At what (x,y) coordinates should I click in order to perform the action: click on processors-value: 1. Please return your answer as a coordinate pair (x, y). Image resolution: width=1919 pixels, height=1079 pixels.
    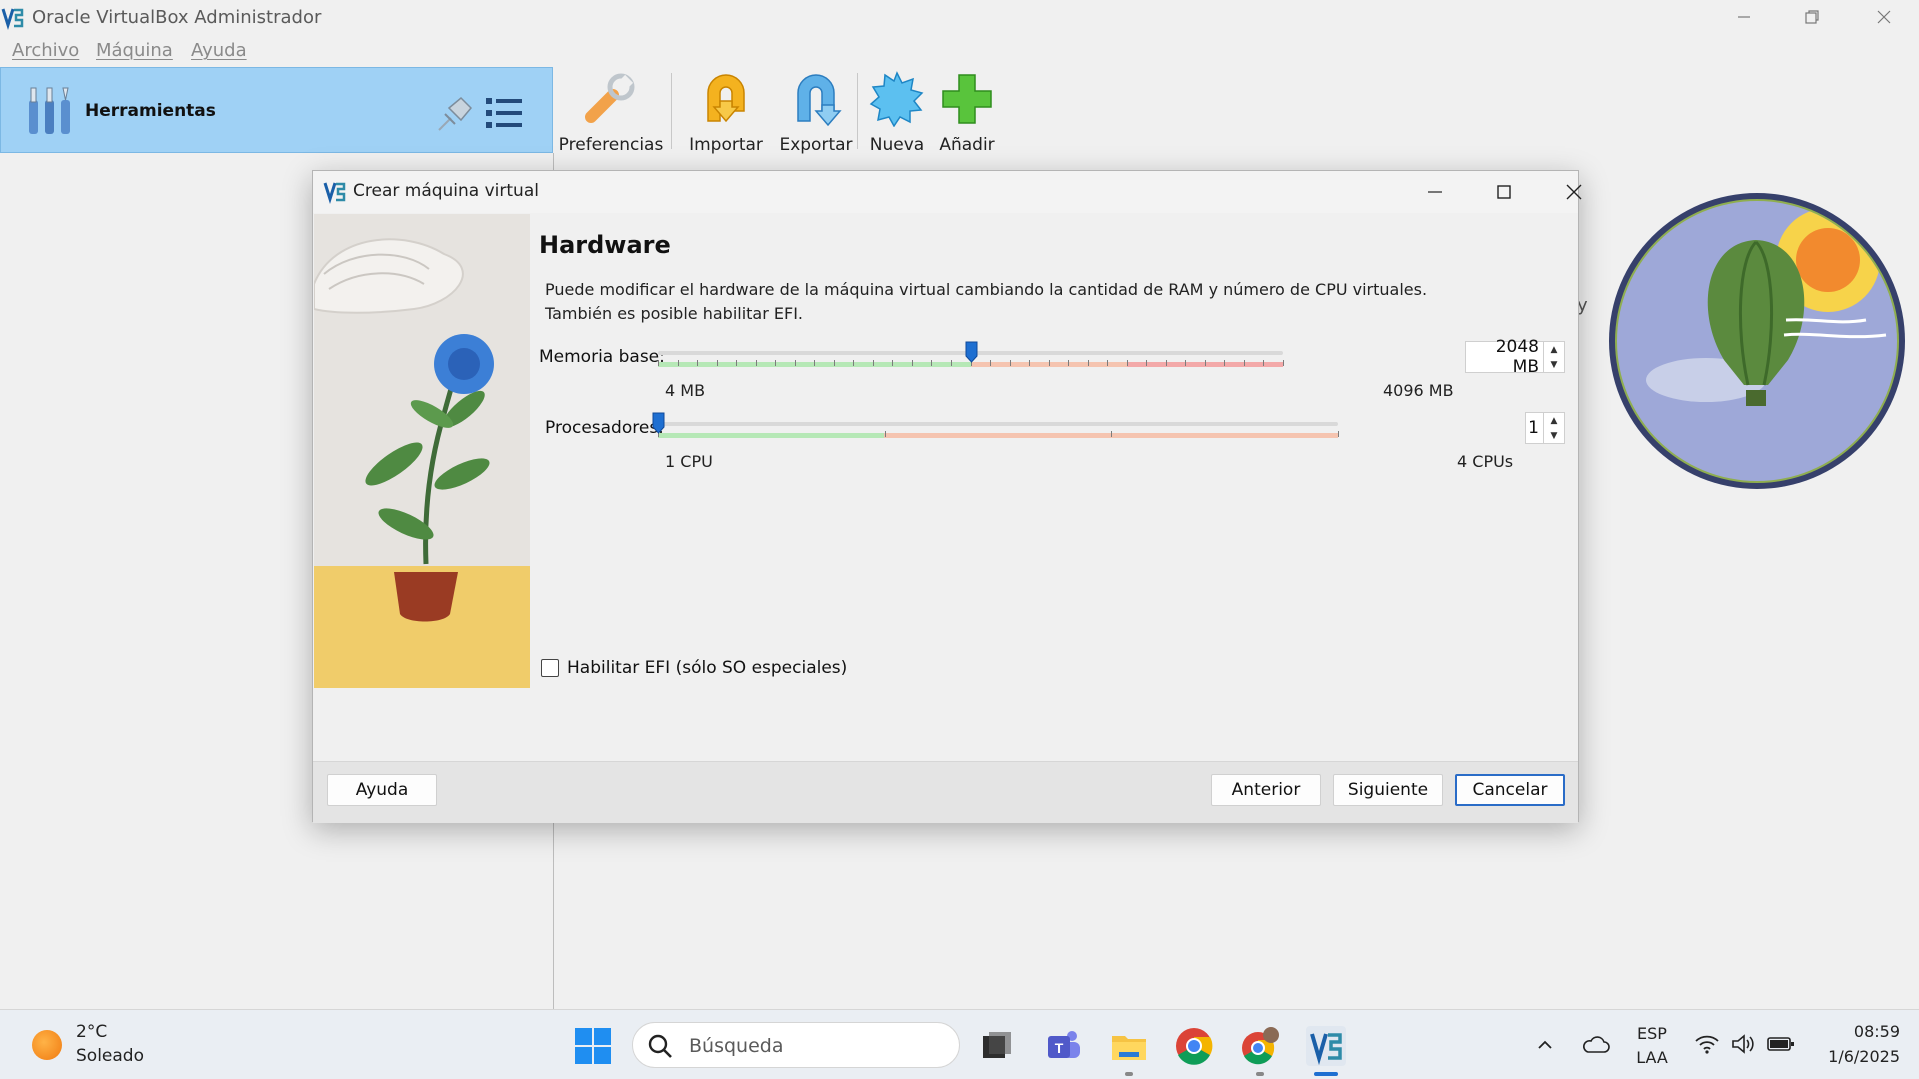
    Looking at the image, I should click on (1534, 428).